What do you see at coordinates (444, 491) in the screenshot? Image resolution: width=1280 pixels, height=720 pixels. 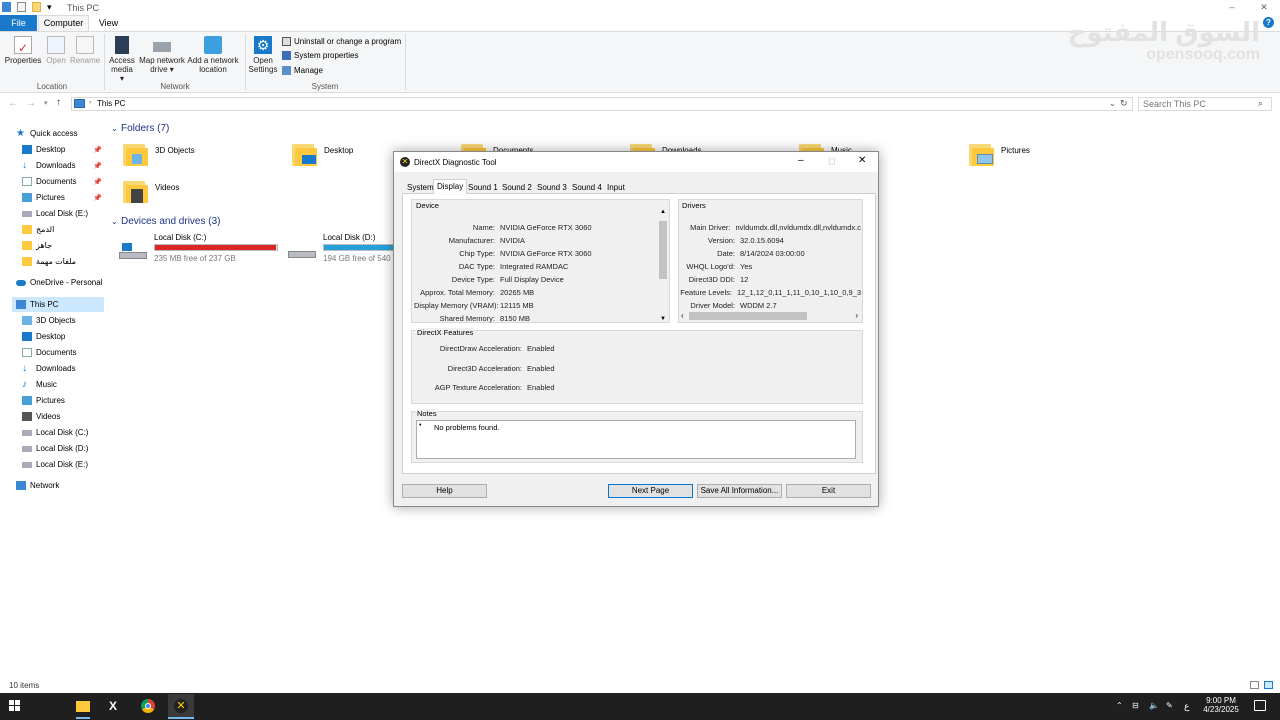 I see `help-button: Help` at bounding box center [444, 491].